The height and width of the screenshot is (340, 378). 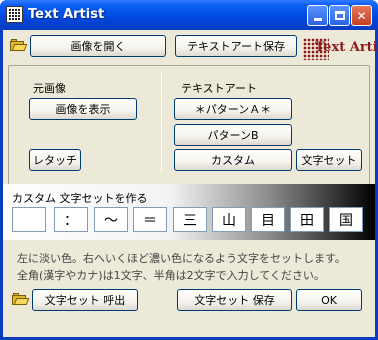 I want to click on text-artist-logo: Text Artist, so click(x=340, y=49).